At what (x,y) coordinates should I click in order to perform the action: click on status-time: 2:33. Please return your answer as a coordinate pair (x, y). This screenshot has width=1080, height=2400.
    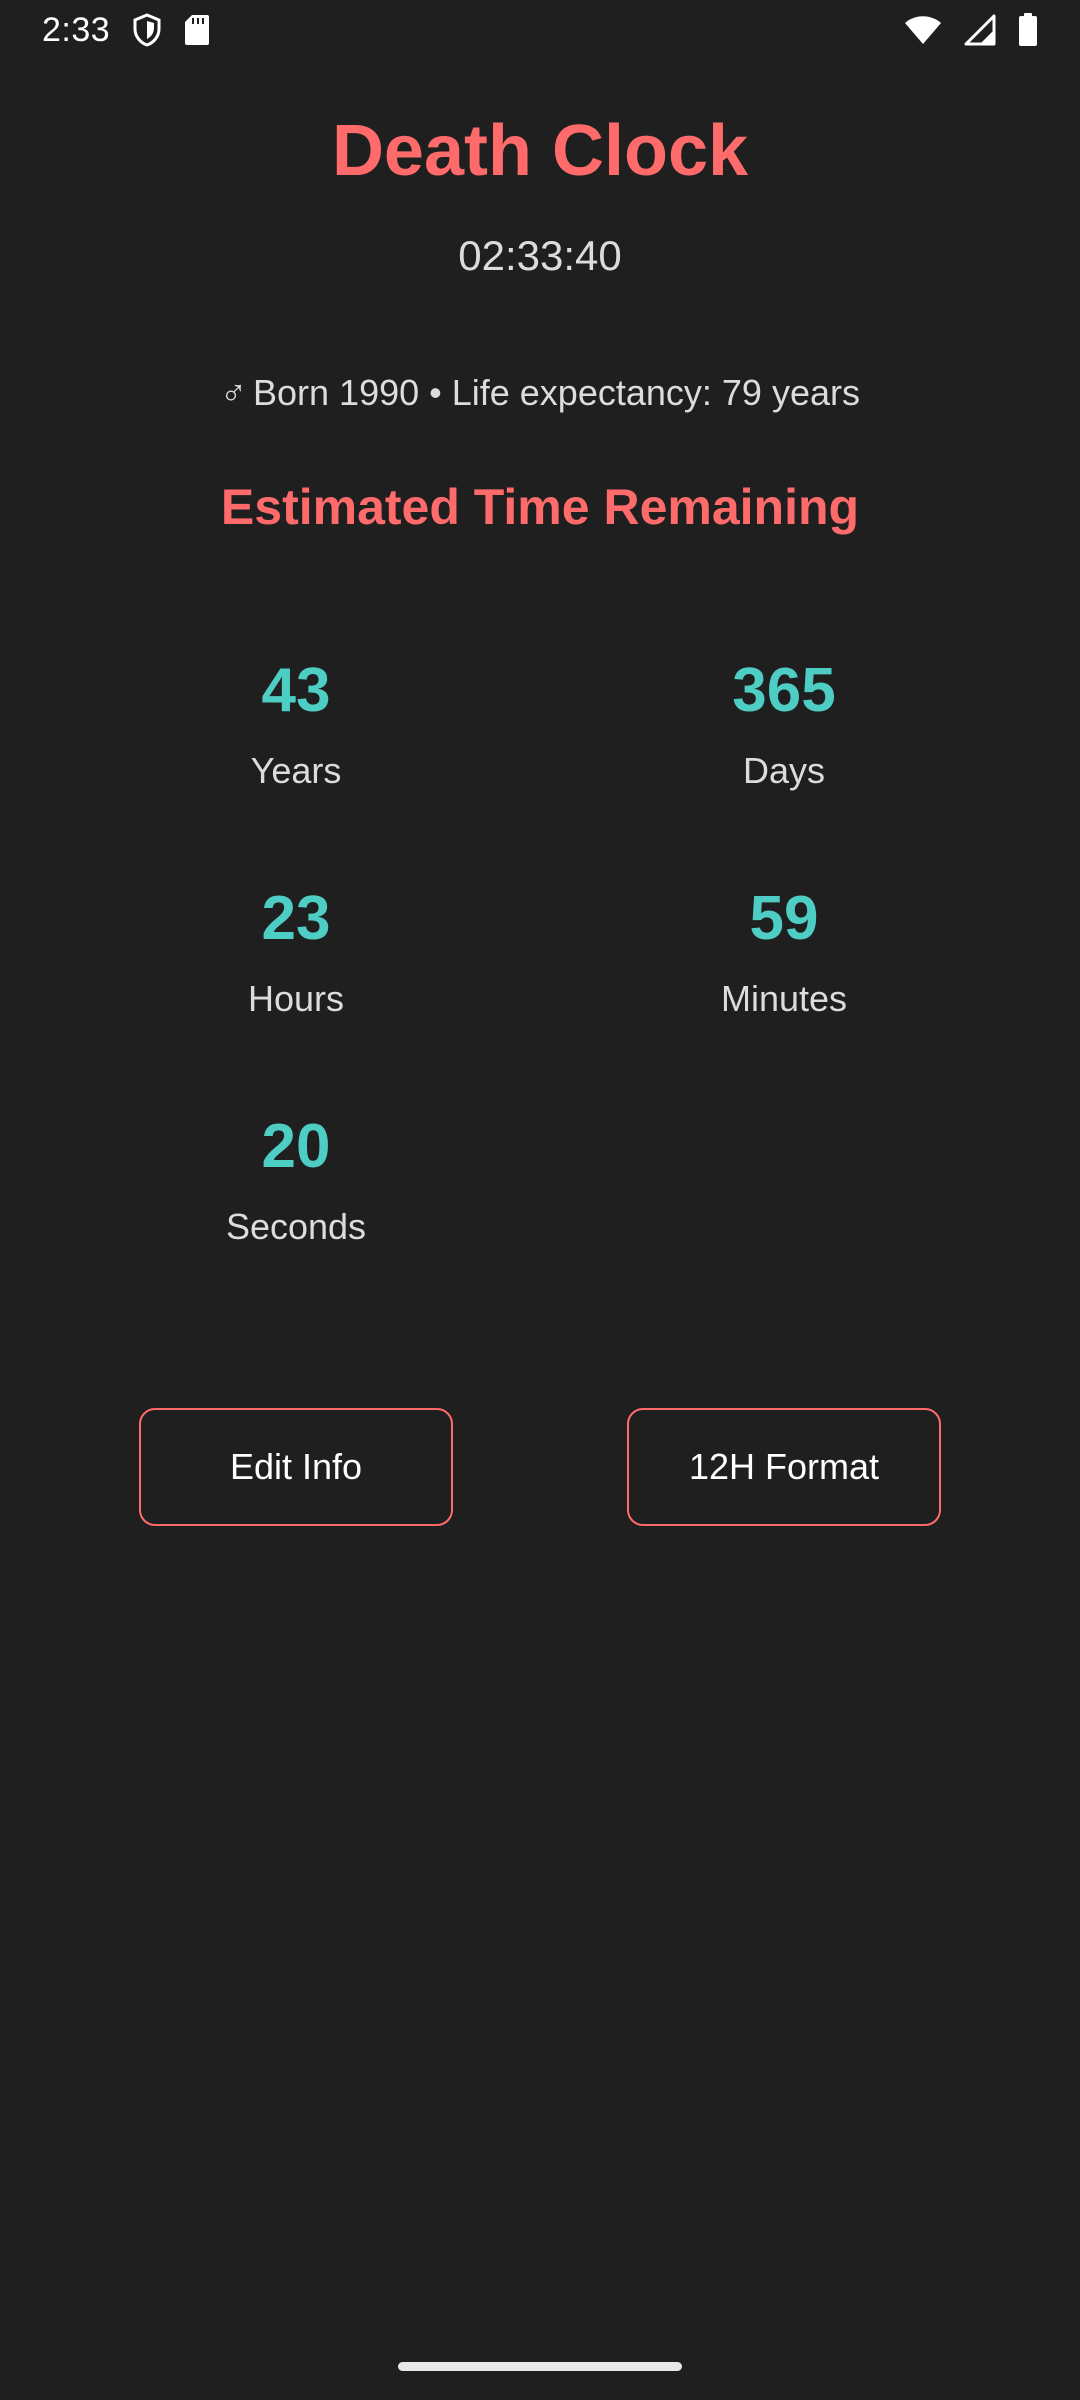
    Looking at the image, I should click on (76, 29).